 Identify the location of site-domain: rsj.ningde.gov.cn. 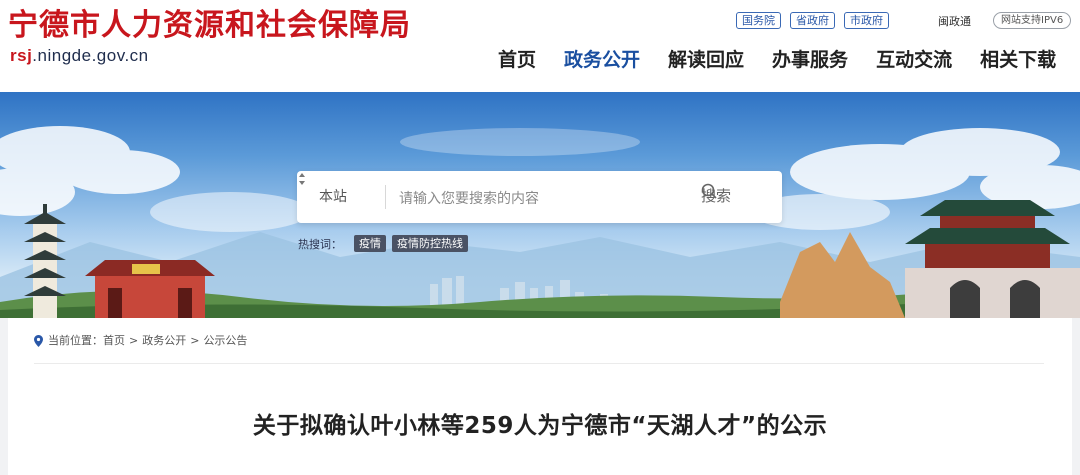
(79, 56).